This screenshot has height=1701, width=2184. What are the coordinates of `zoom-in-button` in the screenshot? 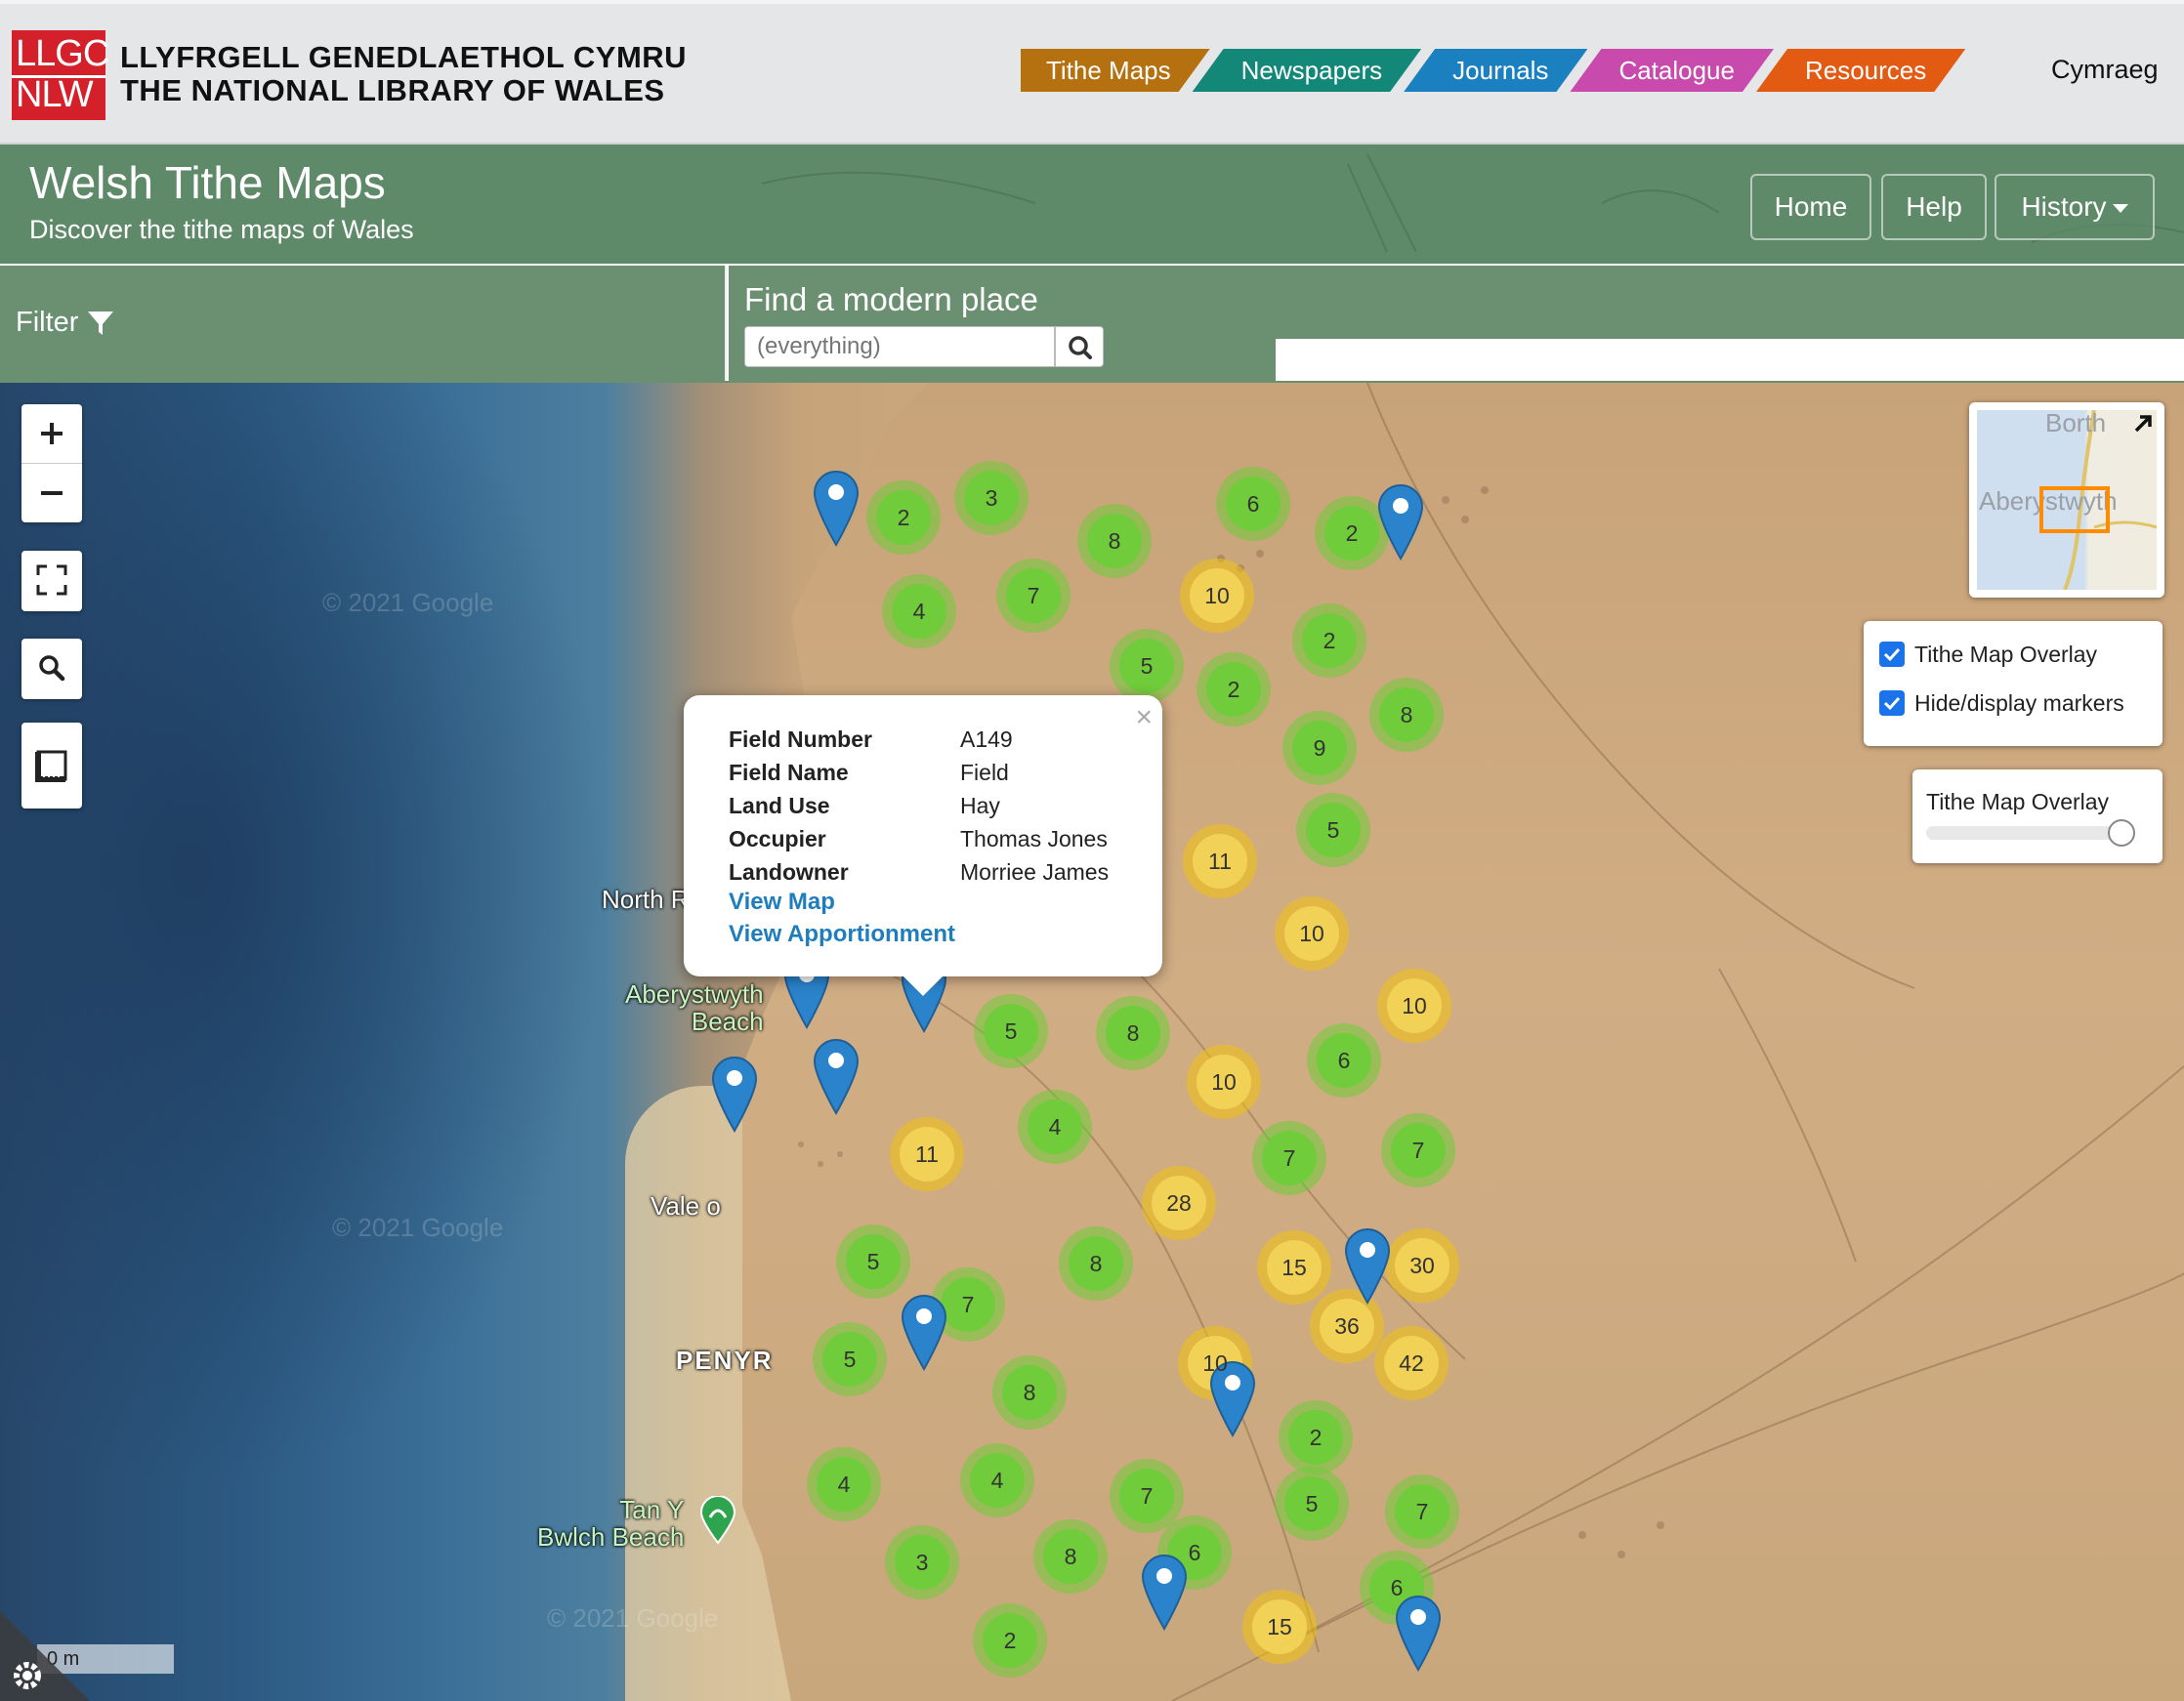 It's located at (51, 433).